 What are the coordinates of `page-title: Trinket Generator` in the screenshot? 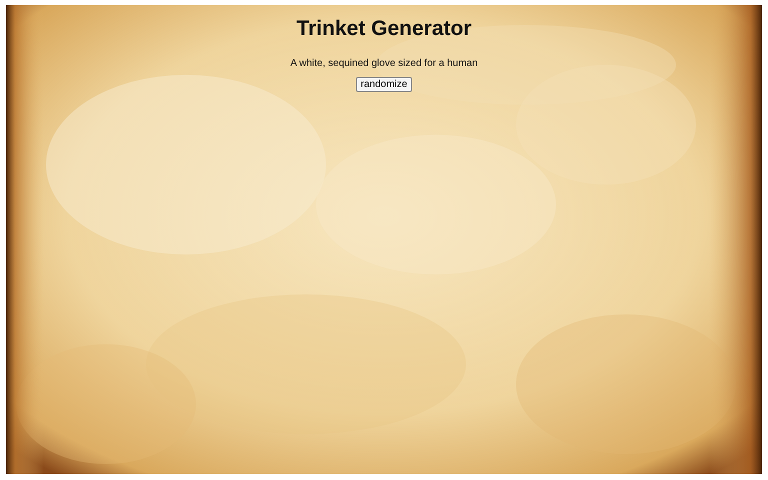 It's located at (384, 29).